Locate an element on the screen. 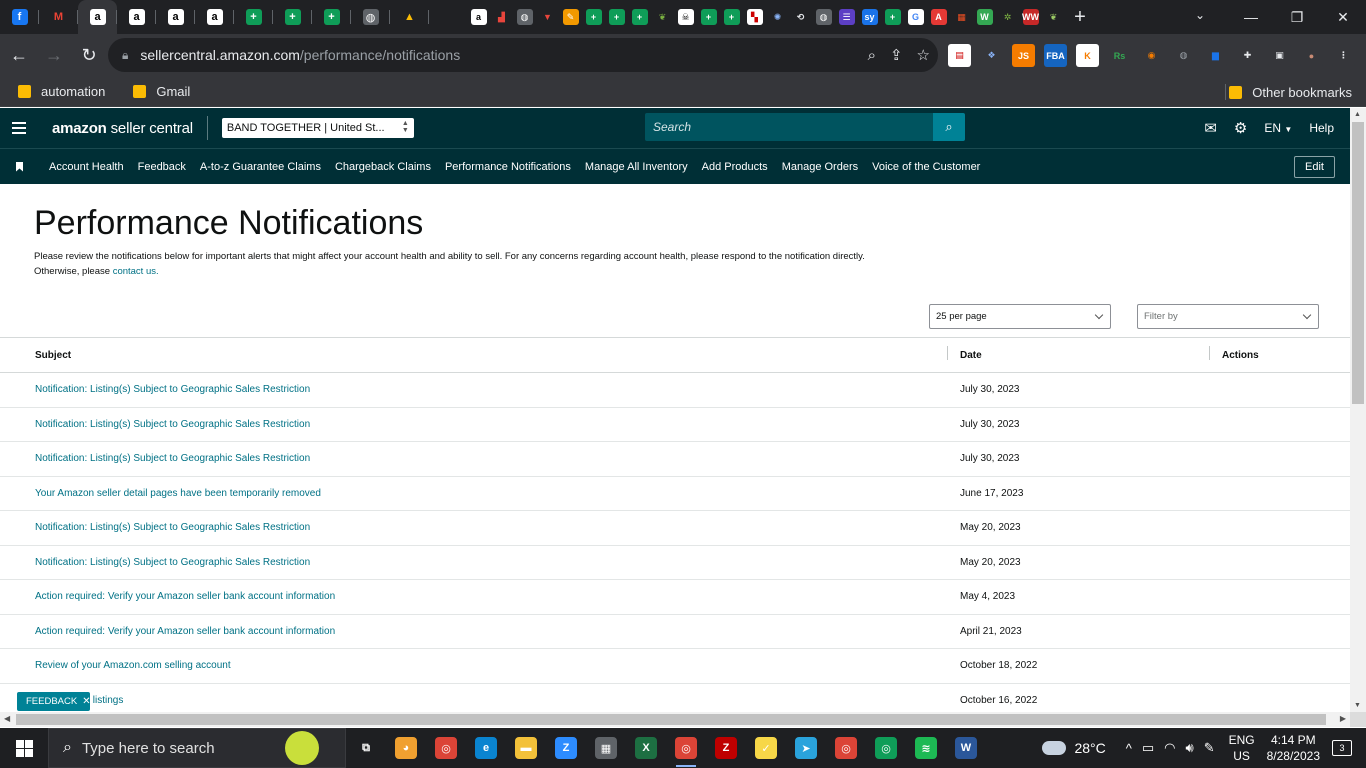  clock: 4:14 PM 8/28/2023 is located at coordinates (1293, 748).